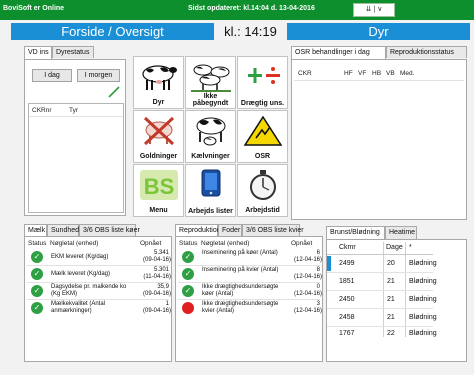 Image resolution: width=474 pixels, height=375 pixels. What do you see at coordinates (158, 136) in the screenshot?
I see `tile-goldninger: Goldninger` at bounding box center [158, 136].